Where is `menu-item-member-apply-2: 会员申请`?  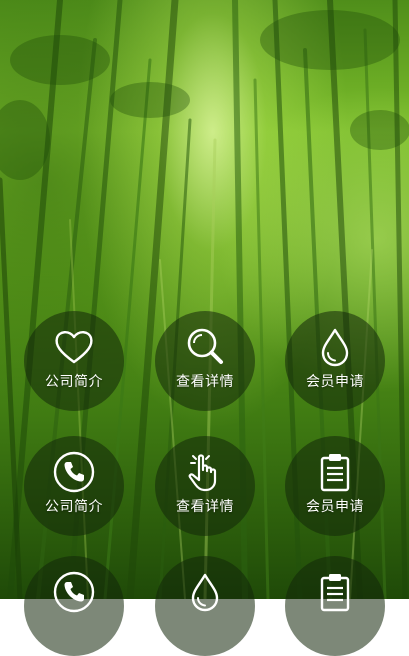
menu-item-member-apply-2: 会员申请 is located at coordinates (335, 486).